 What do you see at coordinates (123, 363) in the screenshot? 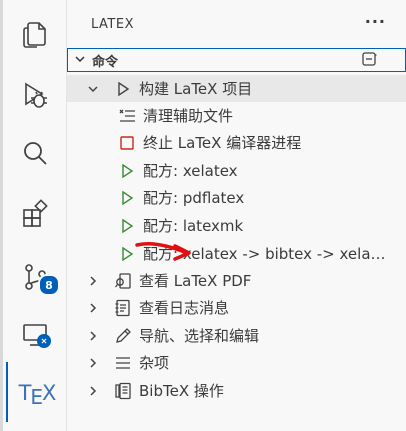
I see `menu-icon` at bounding box center [123, 363].